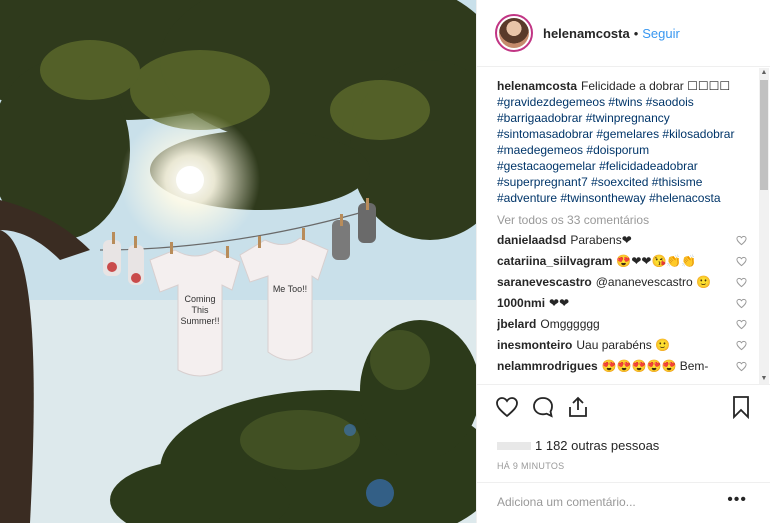 The width and height of the screenshot is (770, 524). Describe the element at coordinates (199, 321) in the screenshot. I see `onesie-left-line-3: Summer!!` at that location.